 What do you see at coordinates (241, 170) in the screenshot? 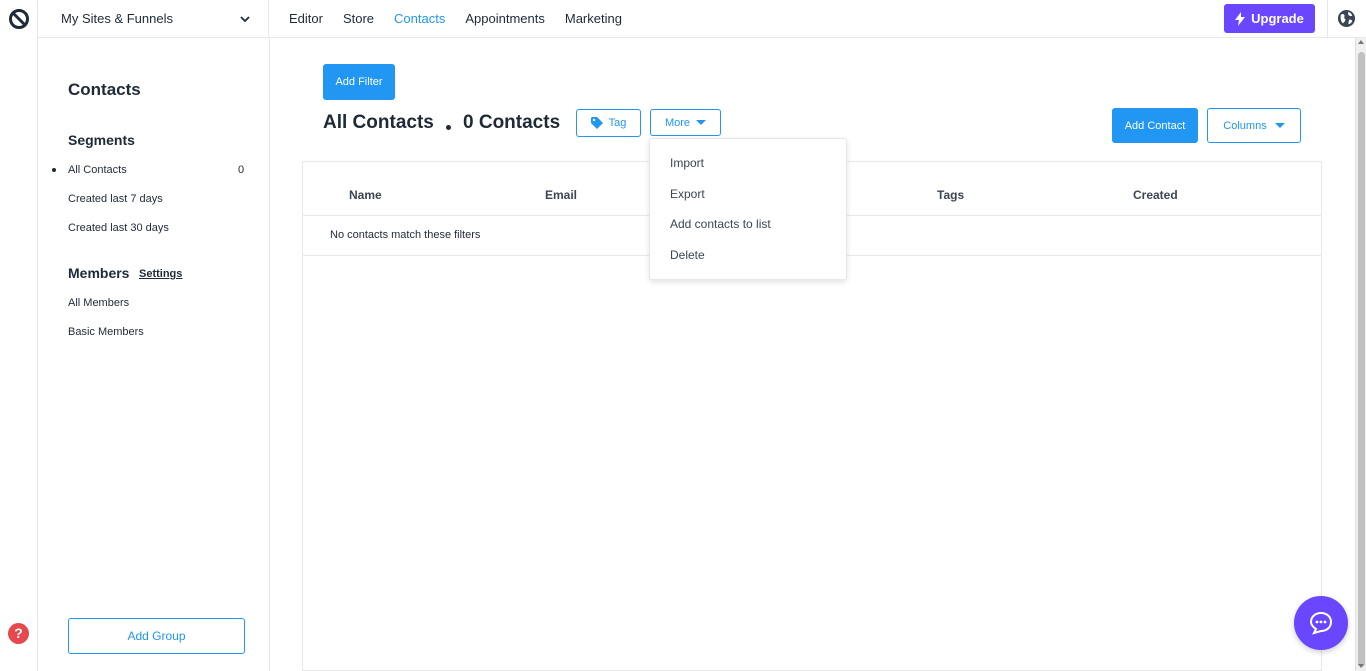
I see `all-contacts-count: 0` at bounding box center [241, 170].